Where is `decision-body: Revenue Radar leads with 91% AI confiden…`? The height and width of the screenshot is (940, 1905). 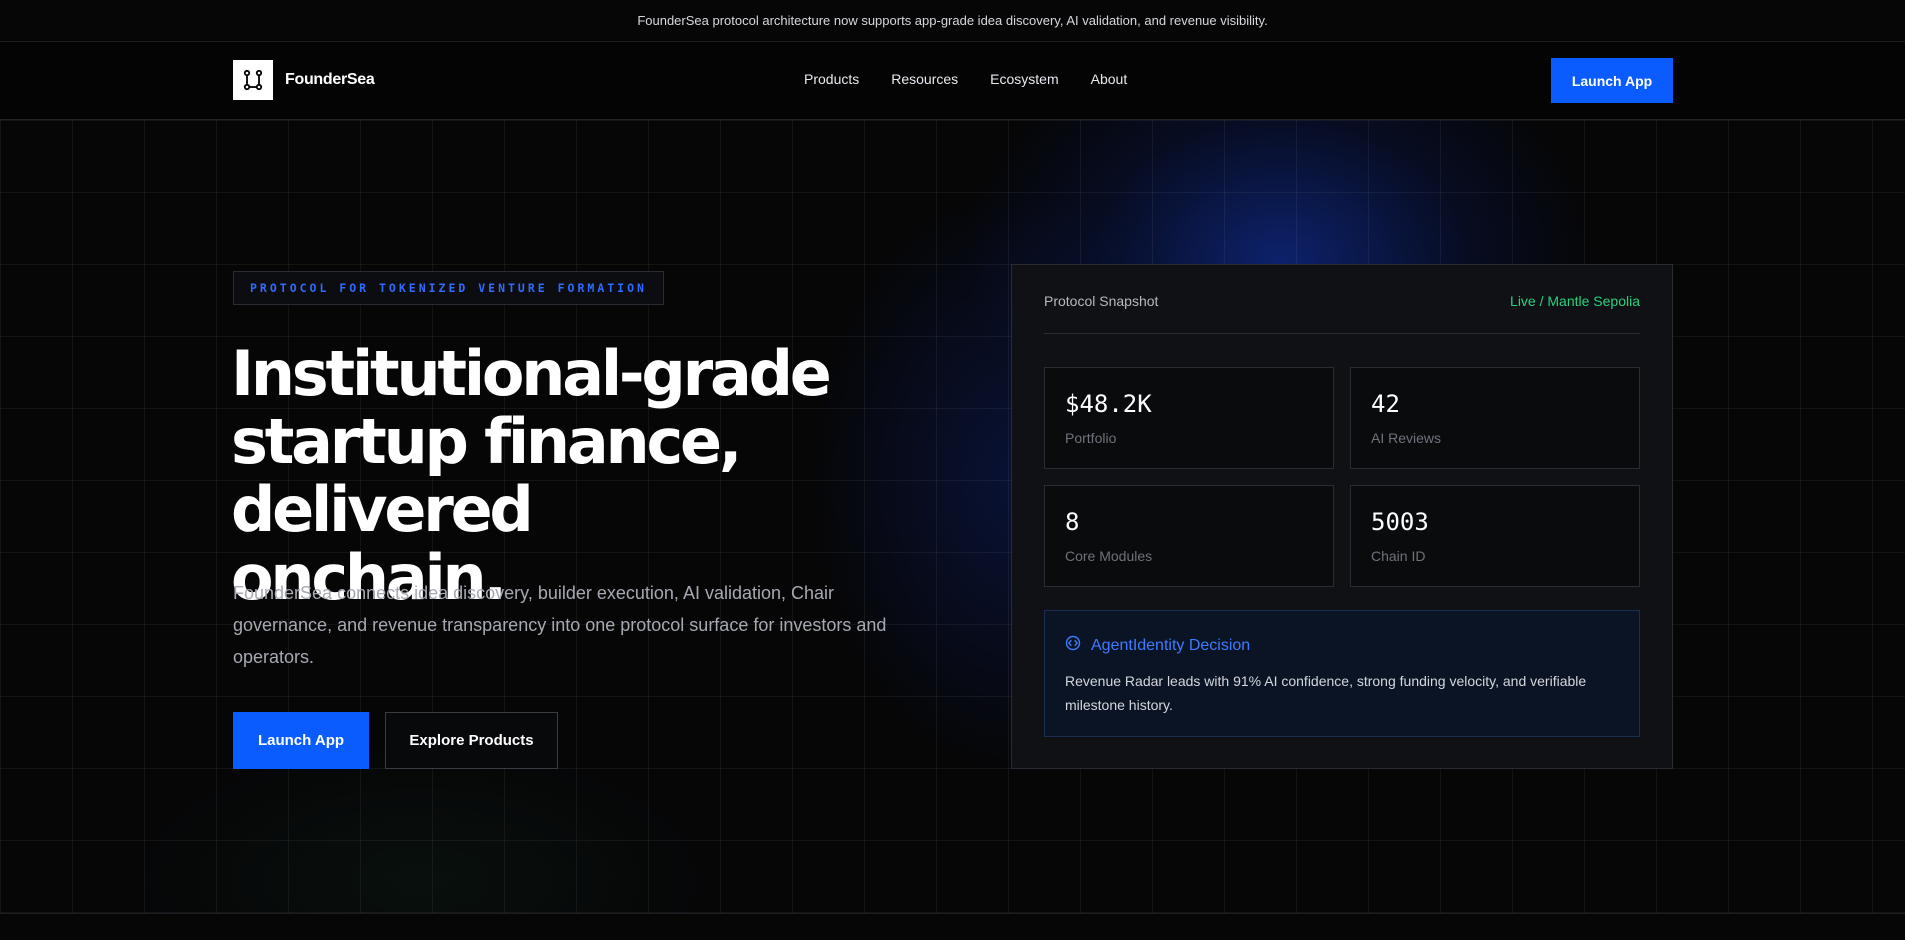
decision-body: Revenue Radar leads with 91% AI confiden… is located at coordinates (1326, 693).